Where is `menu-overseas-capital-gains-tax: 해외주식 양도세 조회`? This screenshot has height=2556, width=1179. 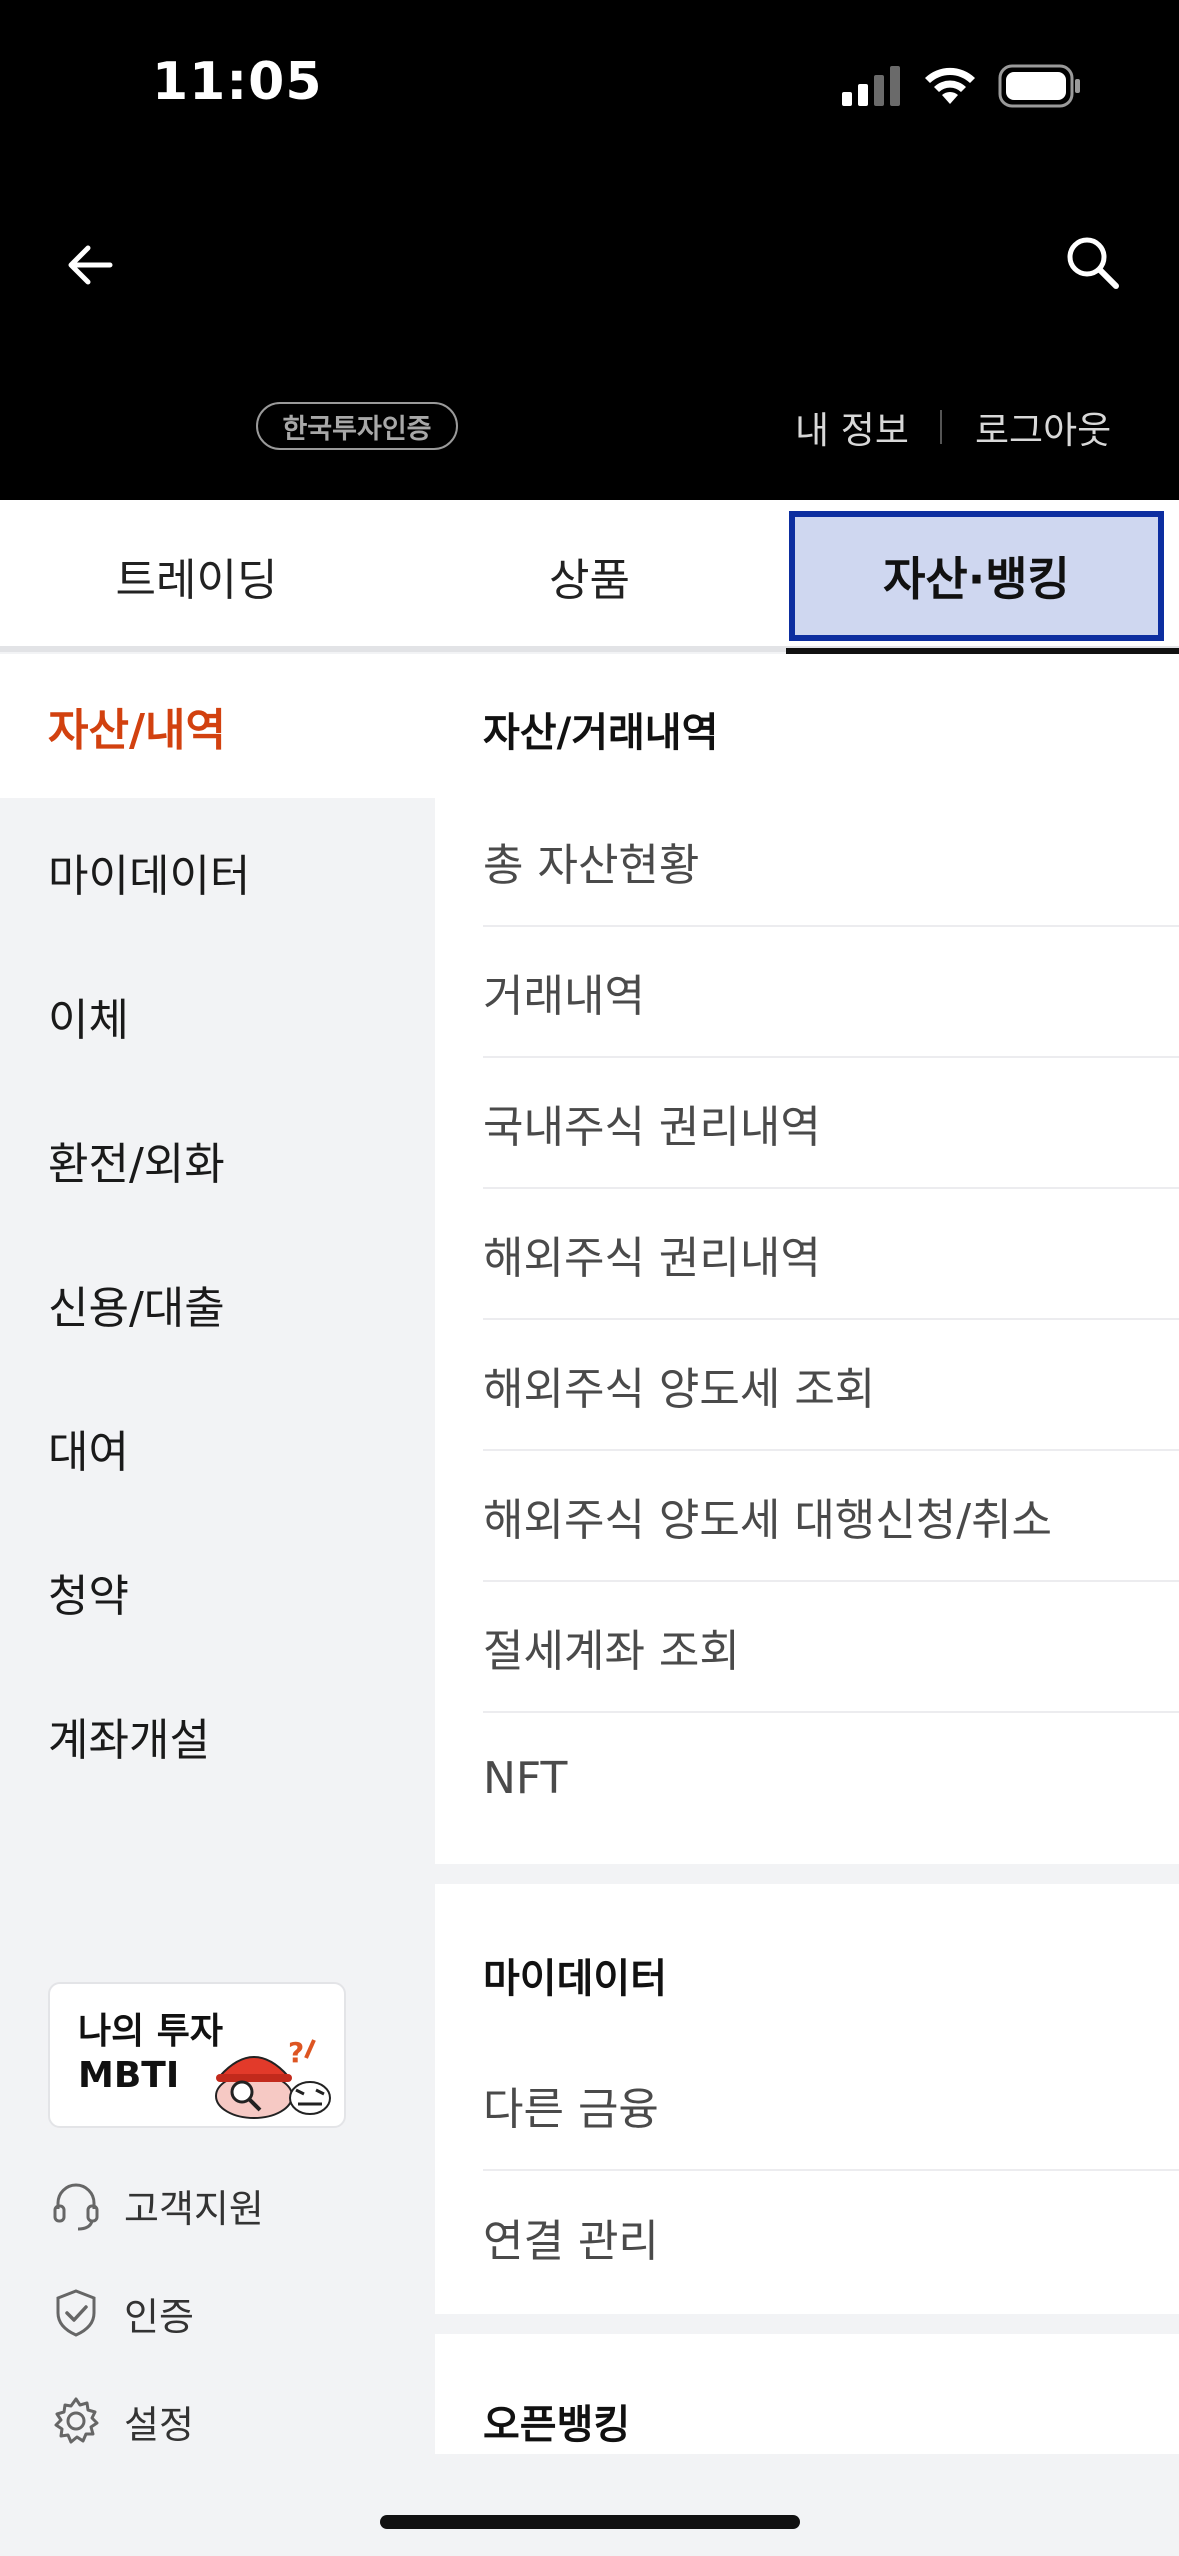 menu-overseas-capital-gains-tax: 해외주식 양도세 조회 is located at coordinates (831, 1385).